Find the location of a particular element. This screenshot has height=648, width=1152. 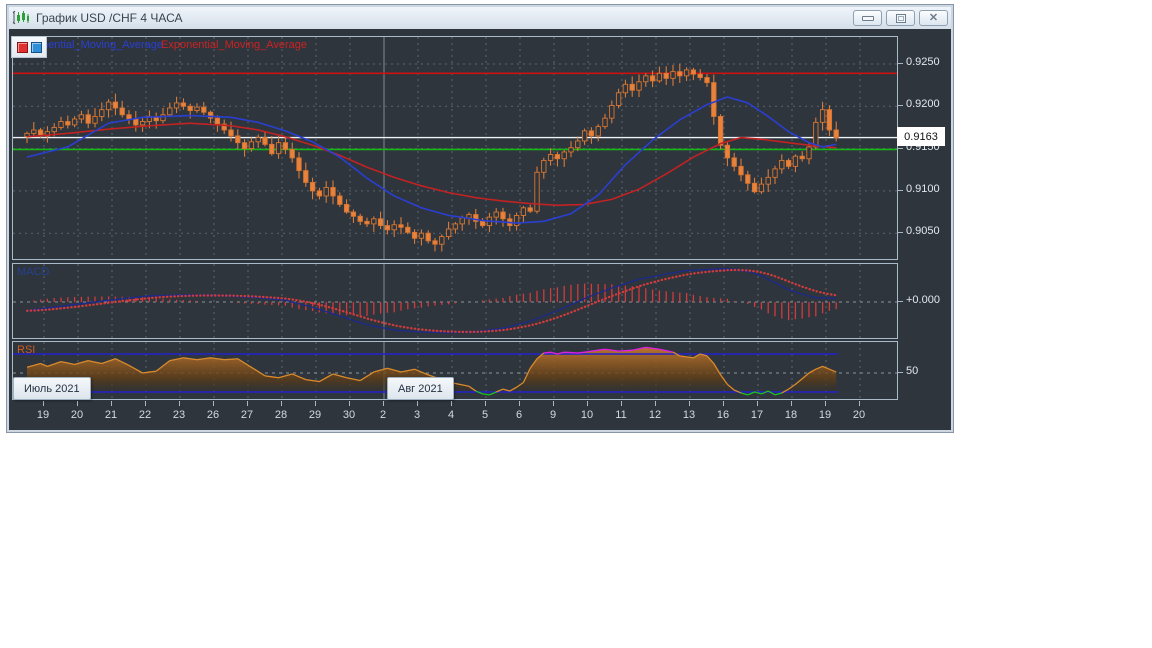

restore-icon is located at coordinates (900, 18).